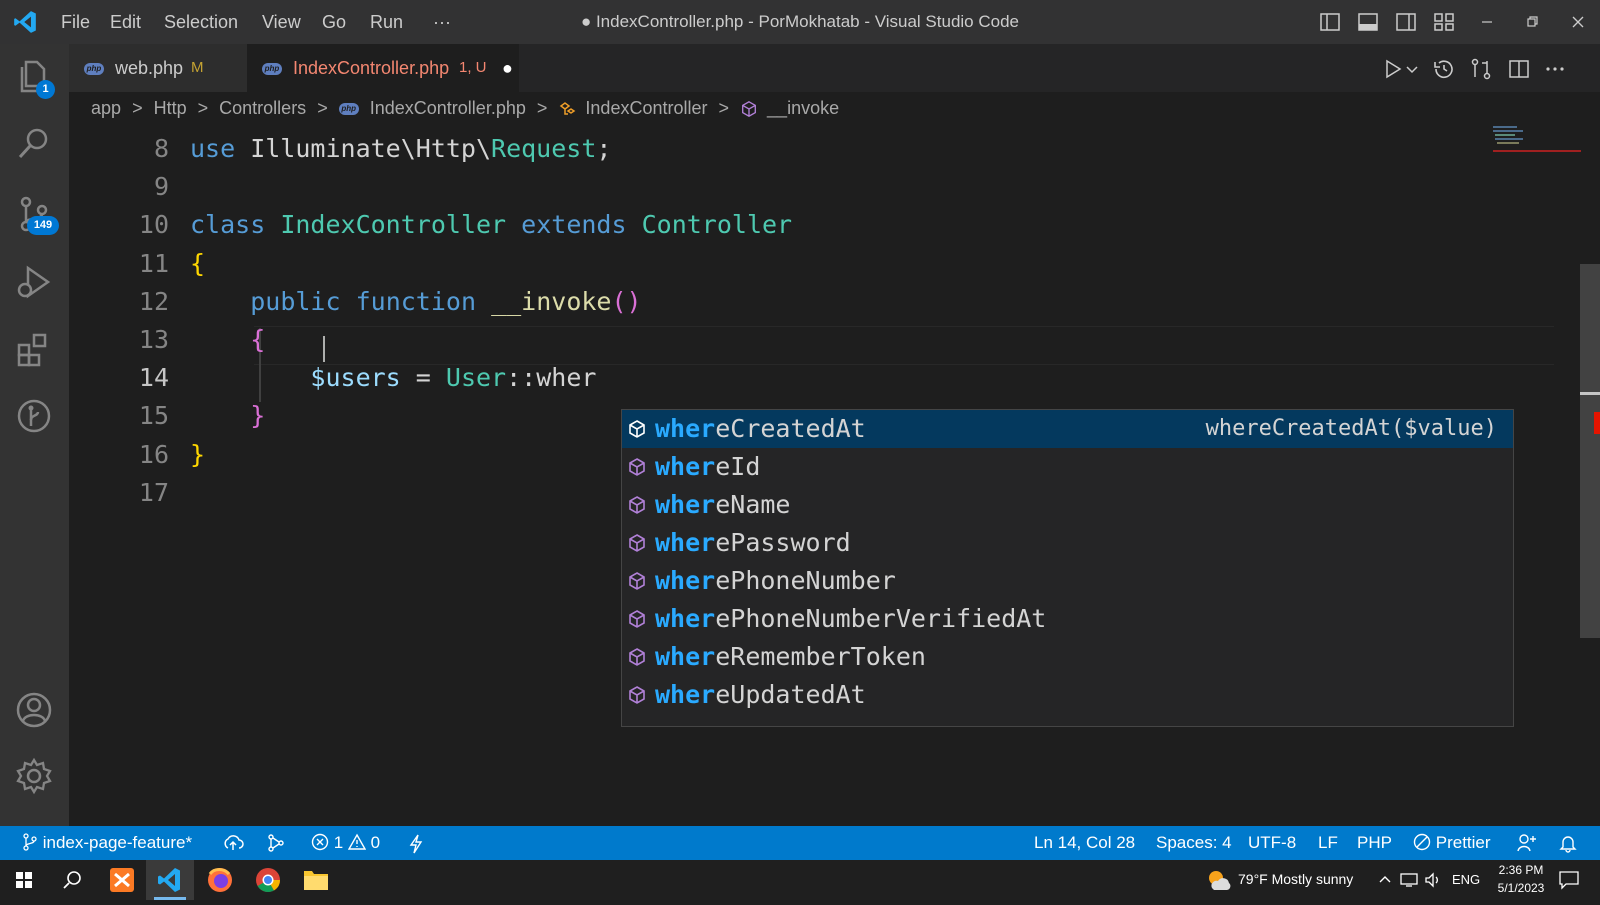 This screenshot has height=905, width=1600. Describe the element at coordinates (1527, 843) in the screenshot. I see `feedback-icon` at that location.